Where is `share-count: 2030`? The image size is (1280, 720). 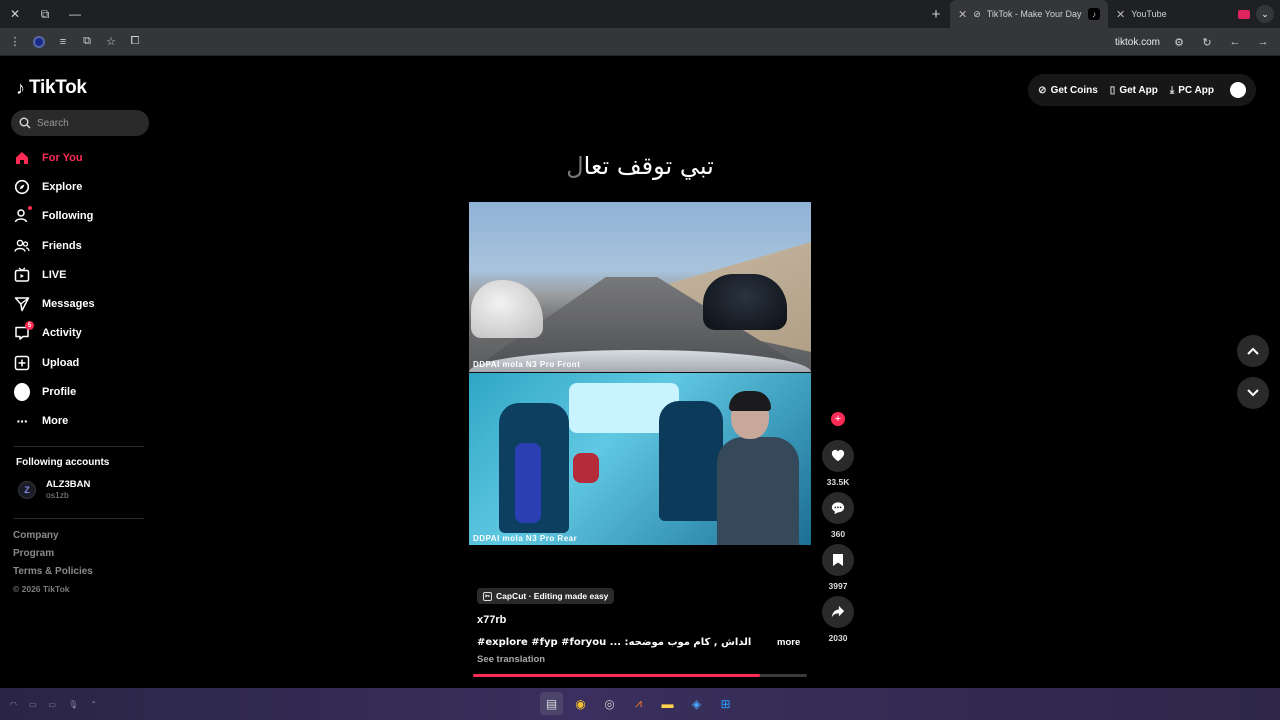
share-count: 2030 is located at coordinates (838, 638).